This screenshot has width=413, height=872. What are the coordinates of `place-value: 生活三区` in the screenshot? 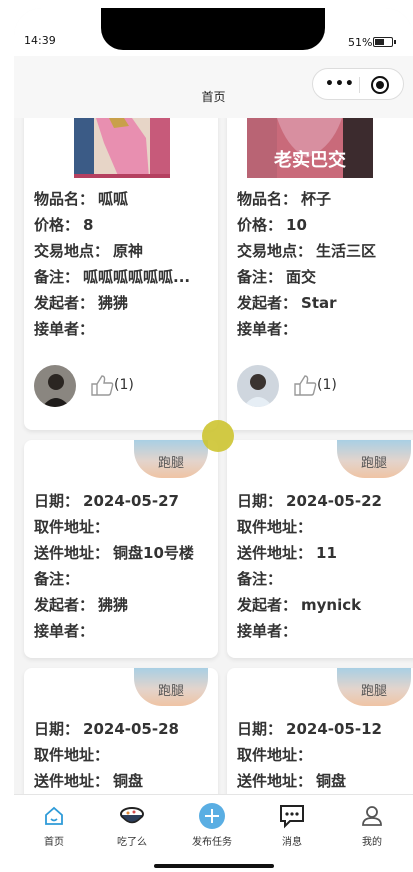 It's located at (346, 251).